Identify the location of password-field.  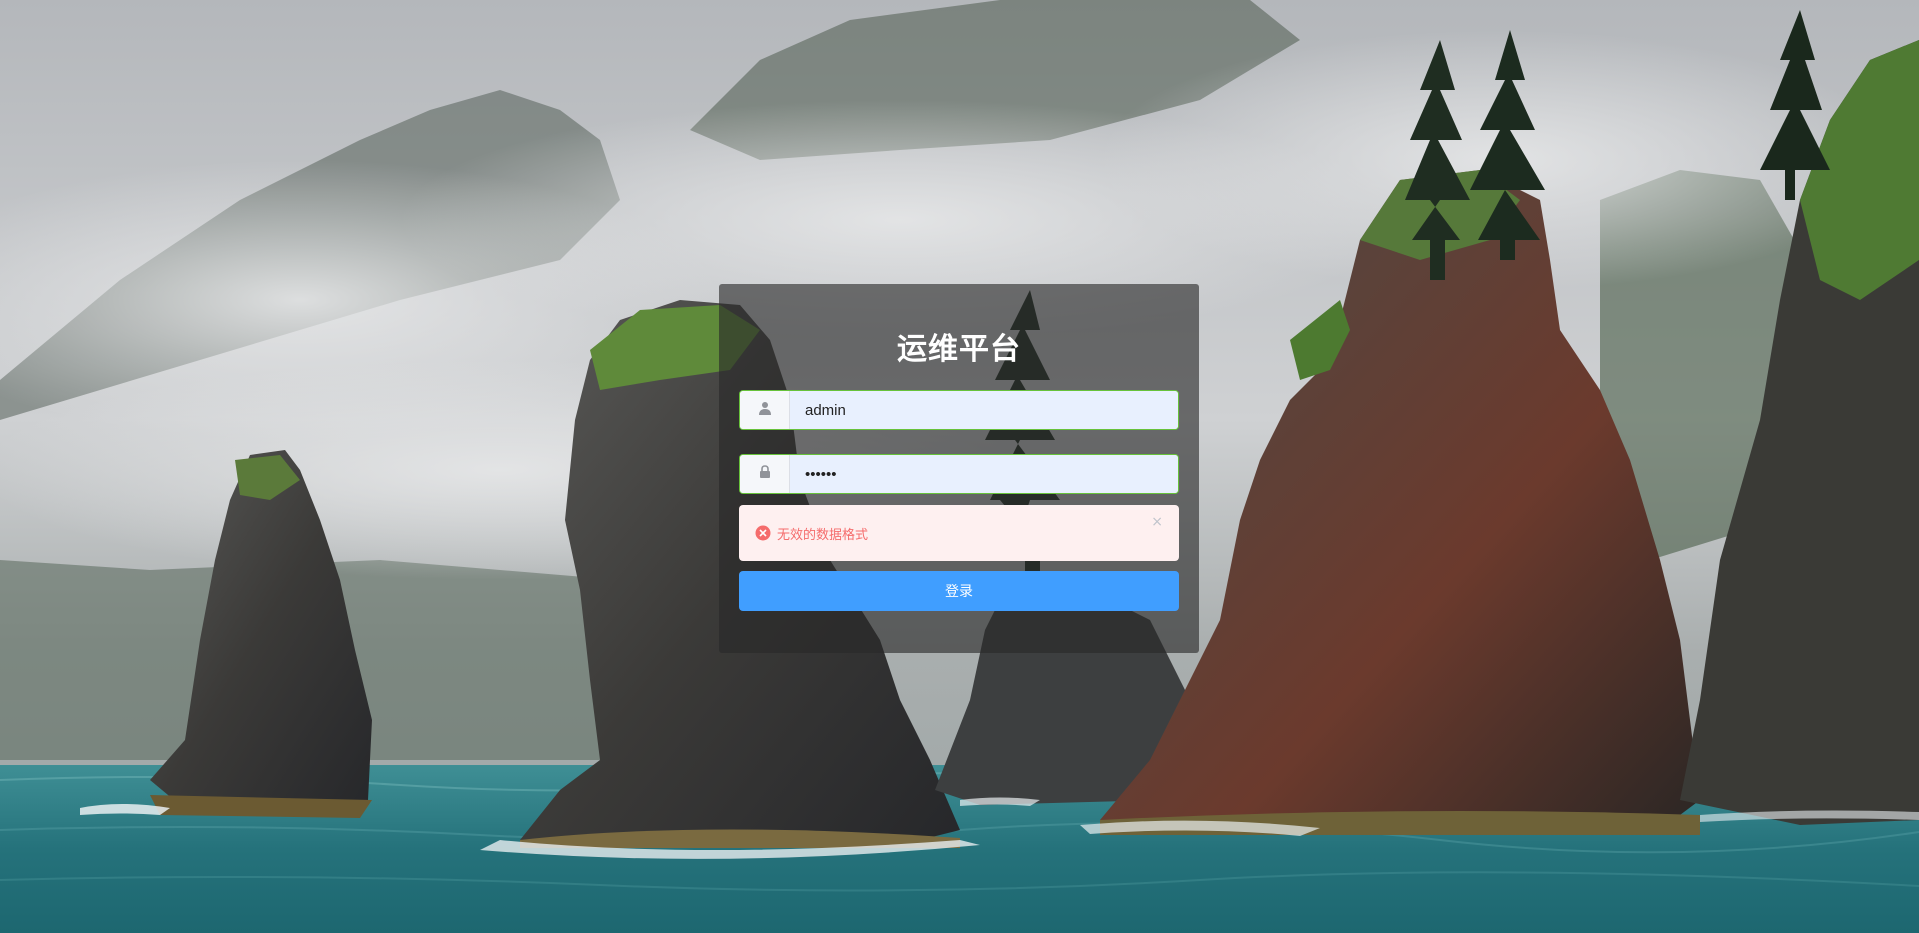
(959, 474).